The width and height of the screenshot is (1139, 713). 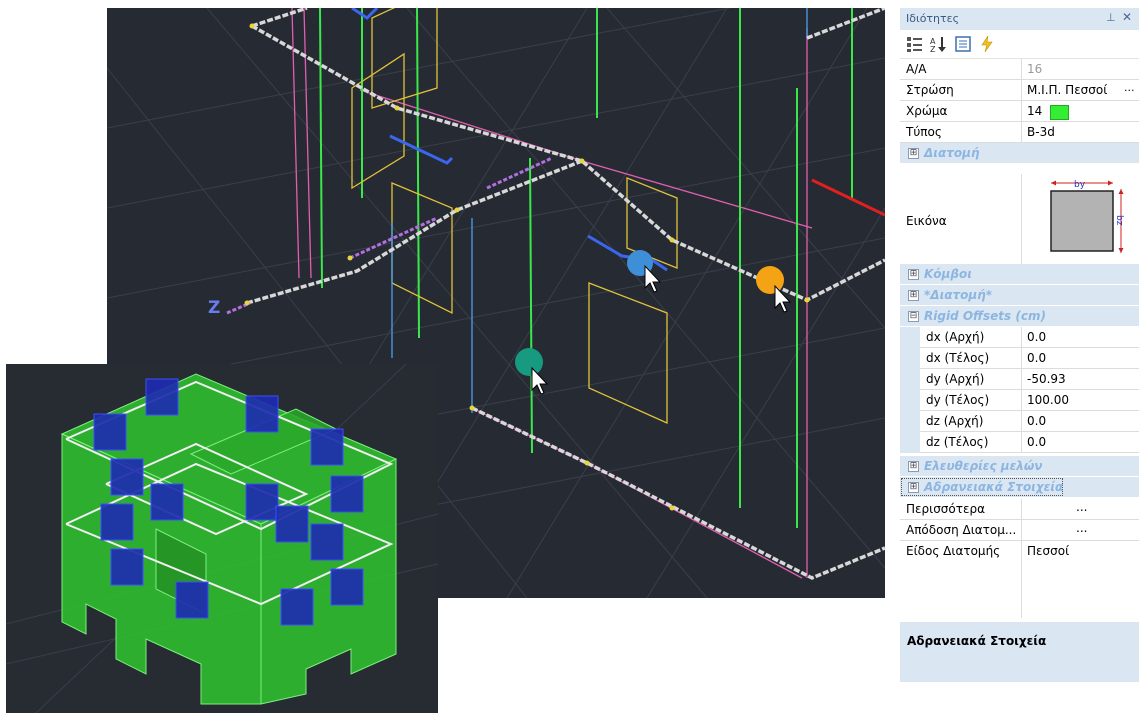 What do you see at coordinates (389, 235) in the screenshot?
I see `purple-beam` at bounding box center [389, 235].